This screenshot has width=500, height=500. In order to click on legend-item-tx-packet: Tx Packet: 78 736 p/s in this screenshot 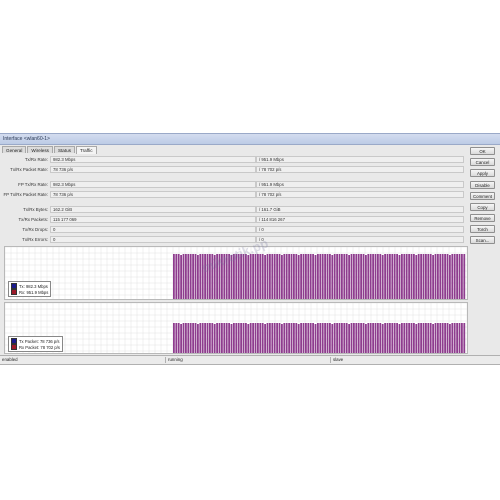, I will do `click(35, 341)`.